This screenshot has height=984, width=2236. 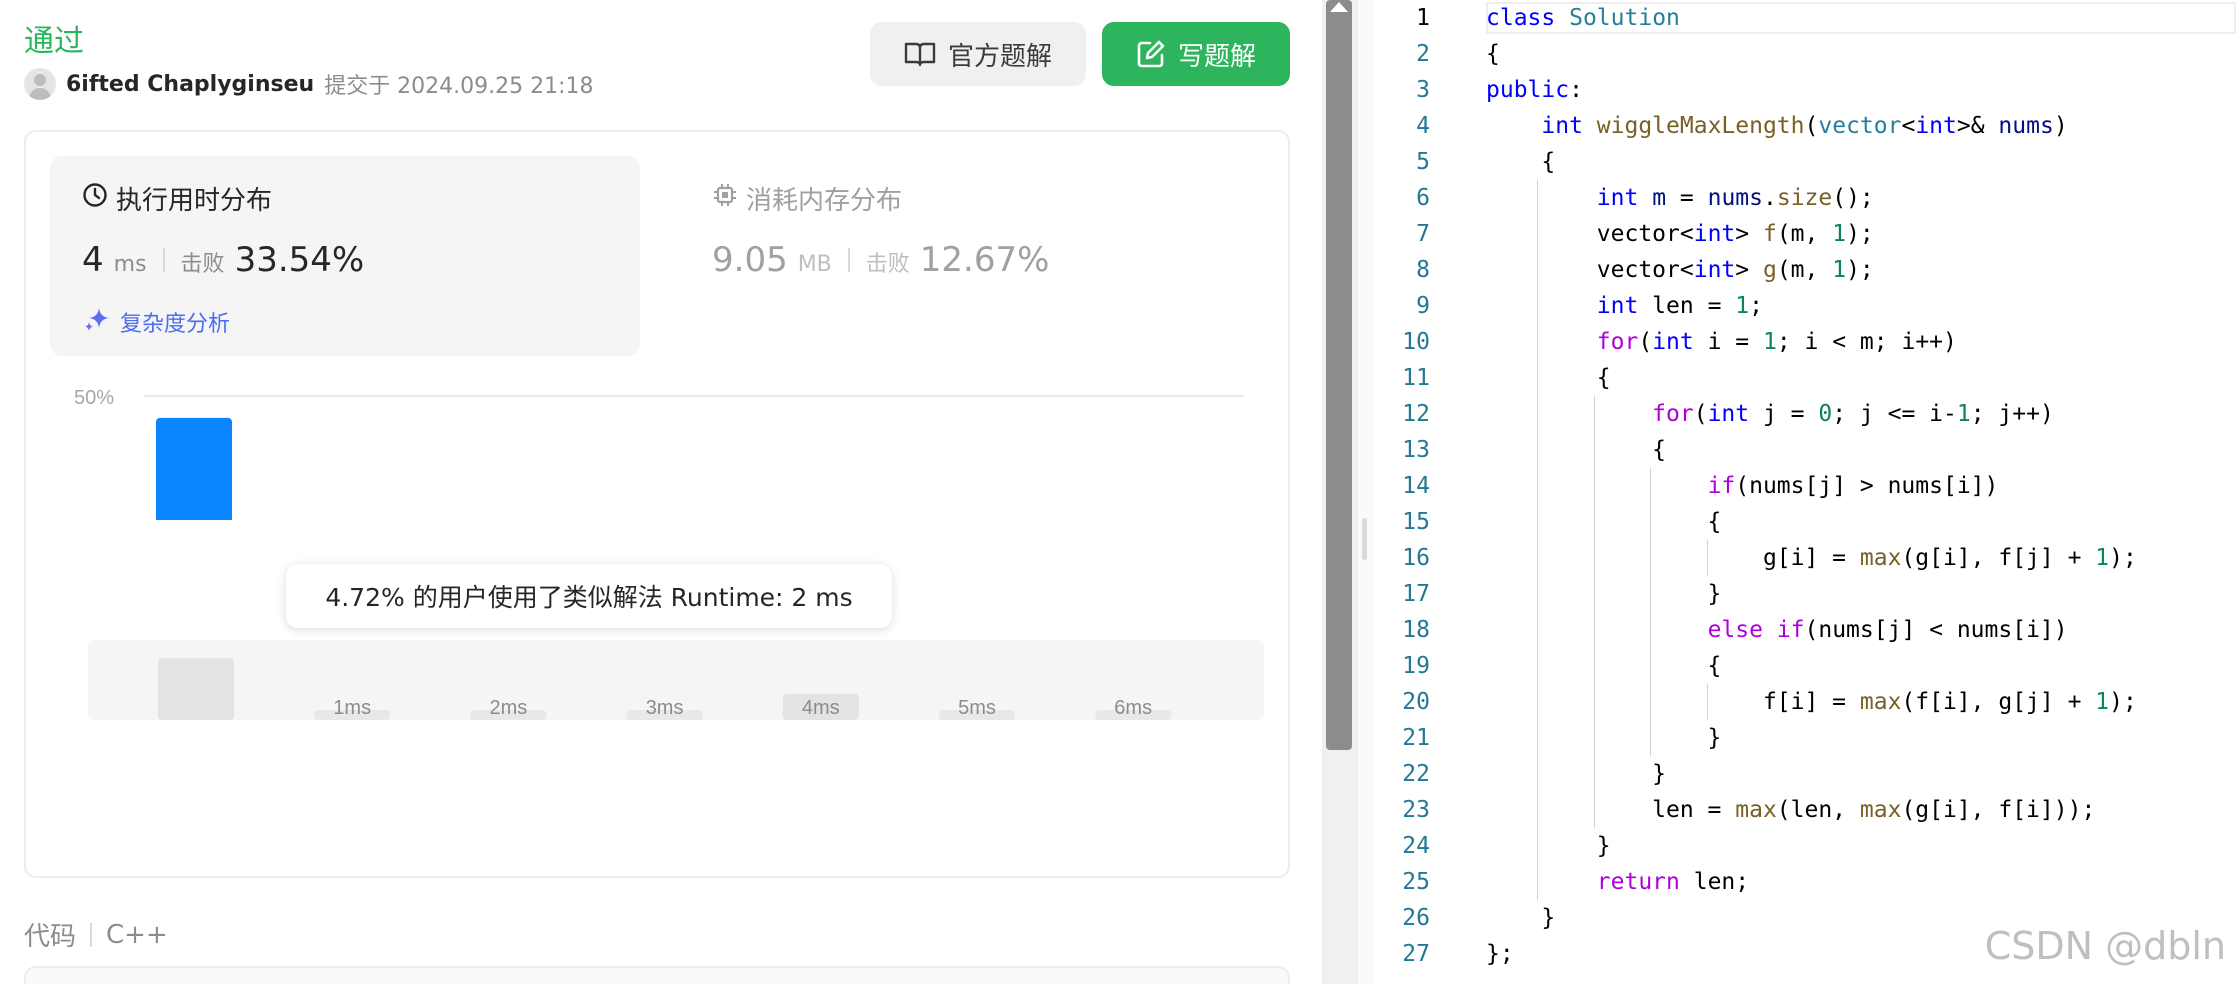 What do you see at coordinates (1805, 306) in the screenshot?
I see `code-line: 9 int len = 1;` at bounding box center [1805, 306].